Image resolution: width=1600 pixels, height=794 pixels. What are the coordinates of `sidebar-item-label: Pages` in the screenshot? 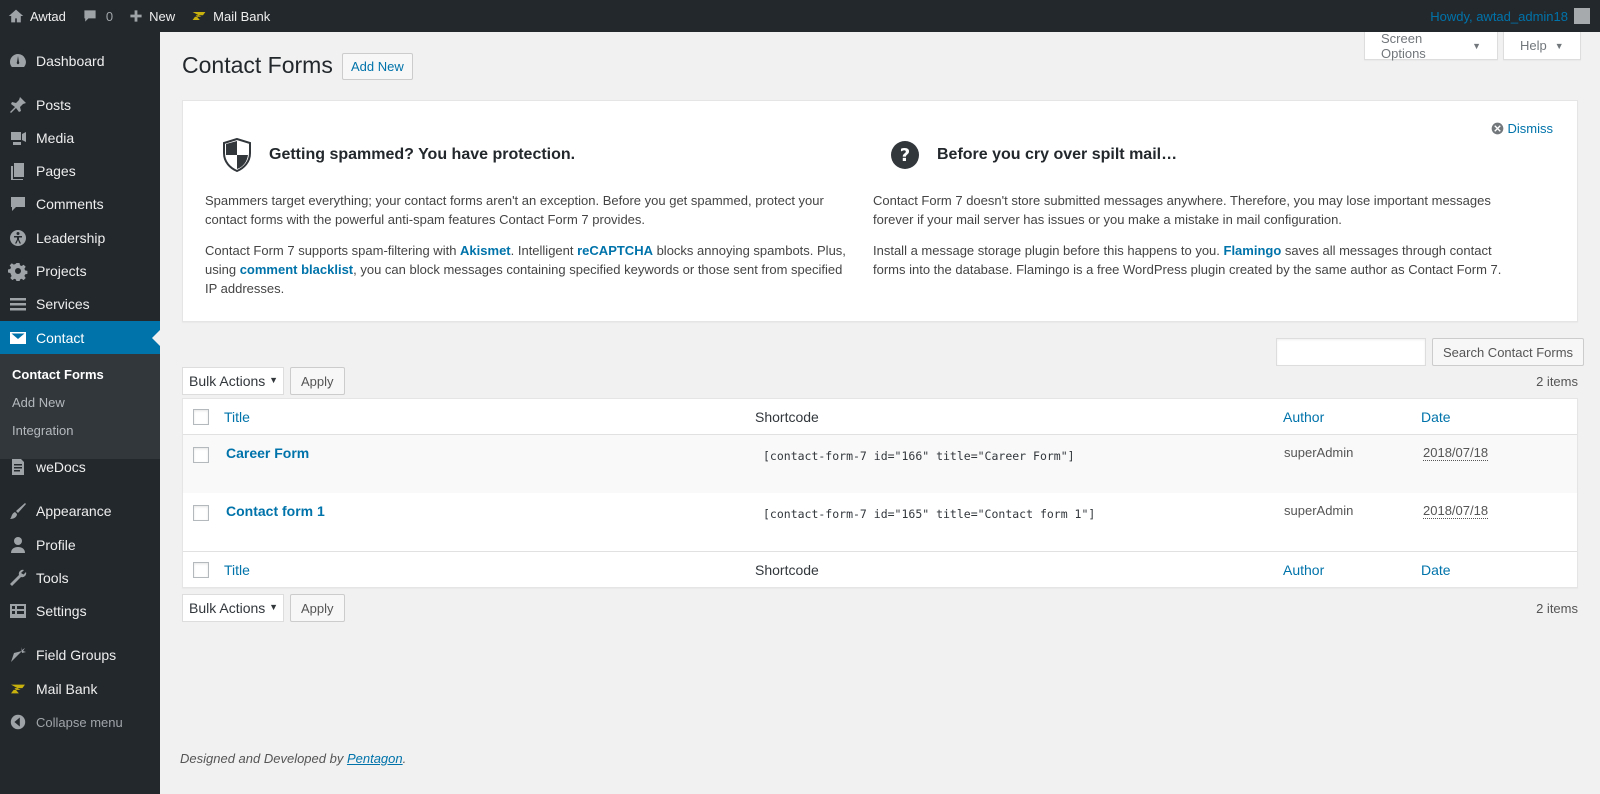 It's located at (56, 171).